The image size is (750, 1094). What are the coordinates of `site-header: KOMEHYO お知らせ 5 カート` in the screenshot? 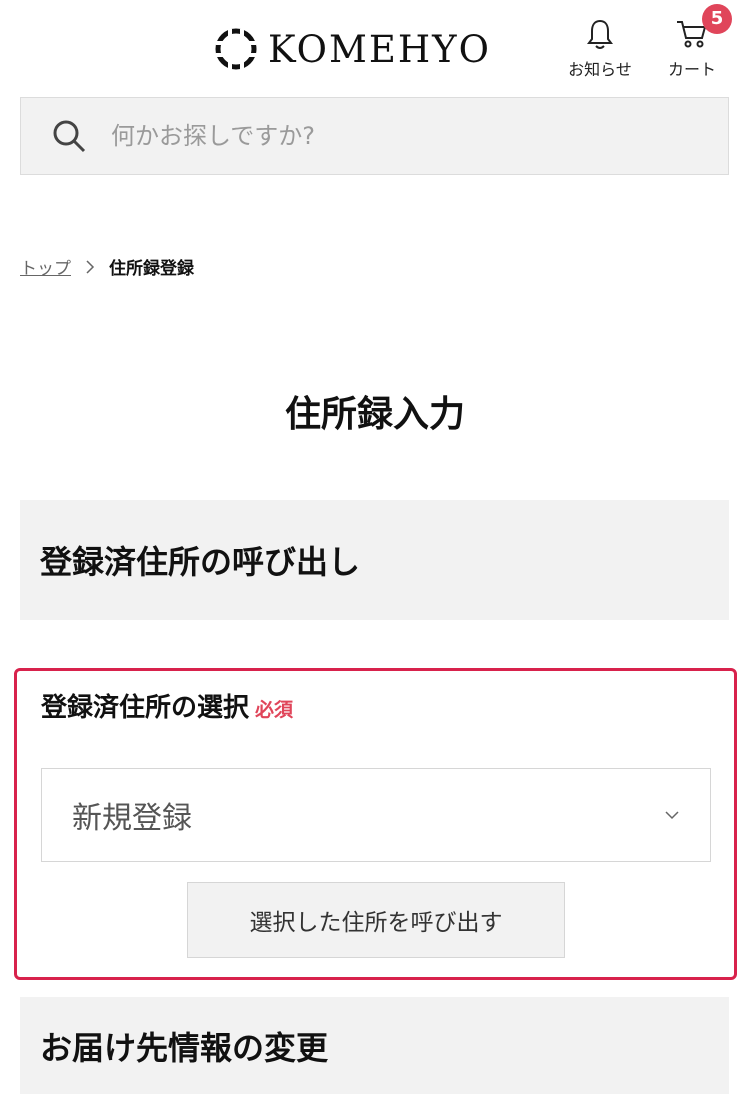 It's located at (375, 47).